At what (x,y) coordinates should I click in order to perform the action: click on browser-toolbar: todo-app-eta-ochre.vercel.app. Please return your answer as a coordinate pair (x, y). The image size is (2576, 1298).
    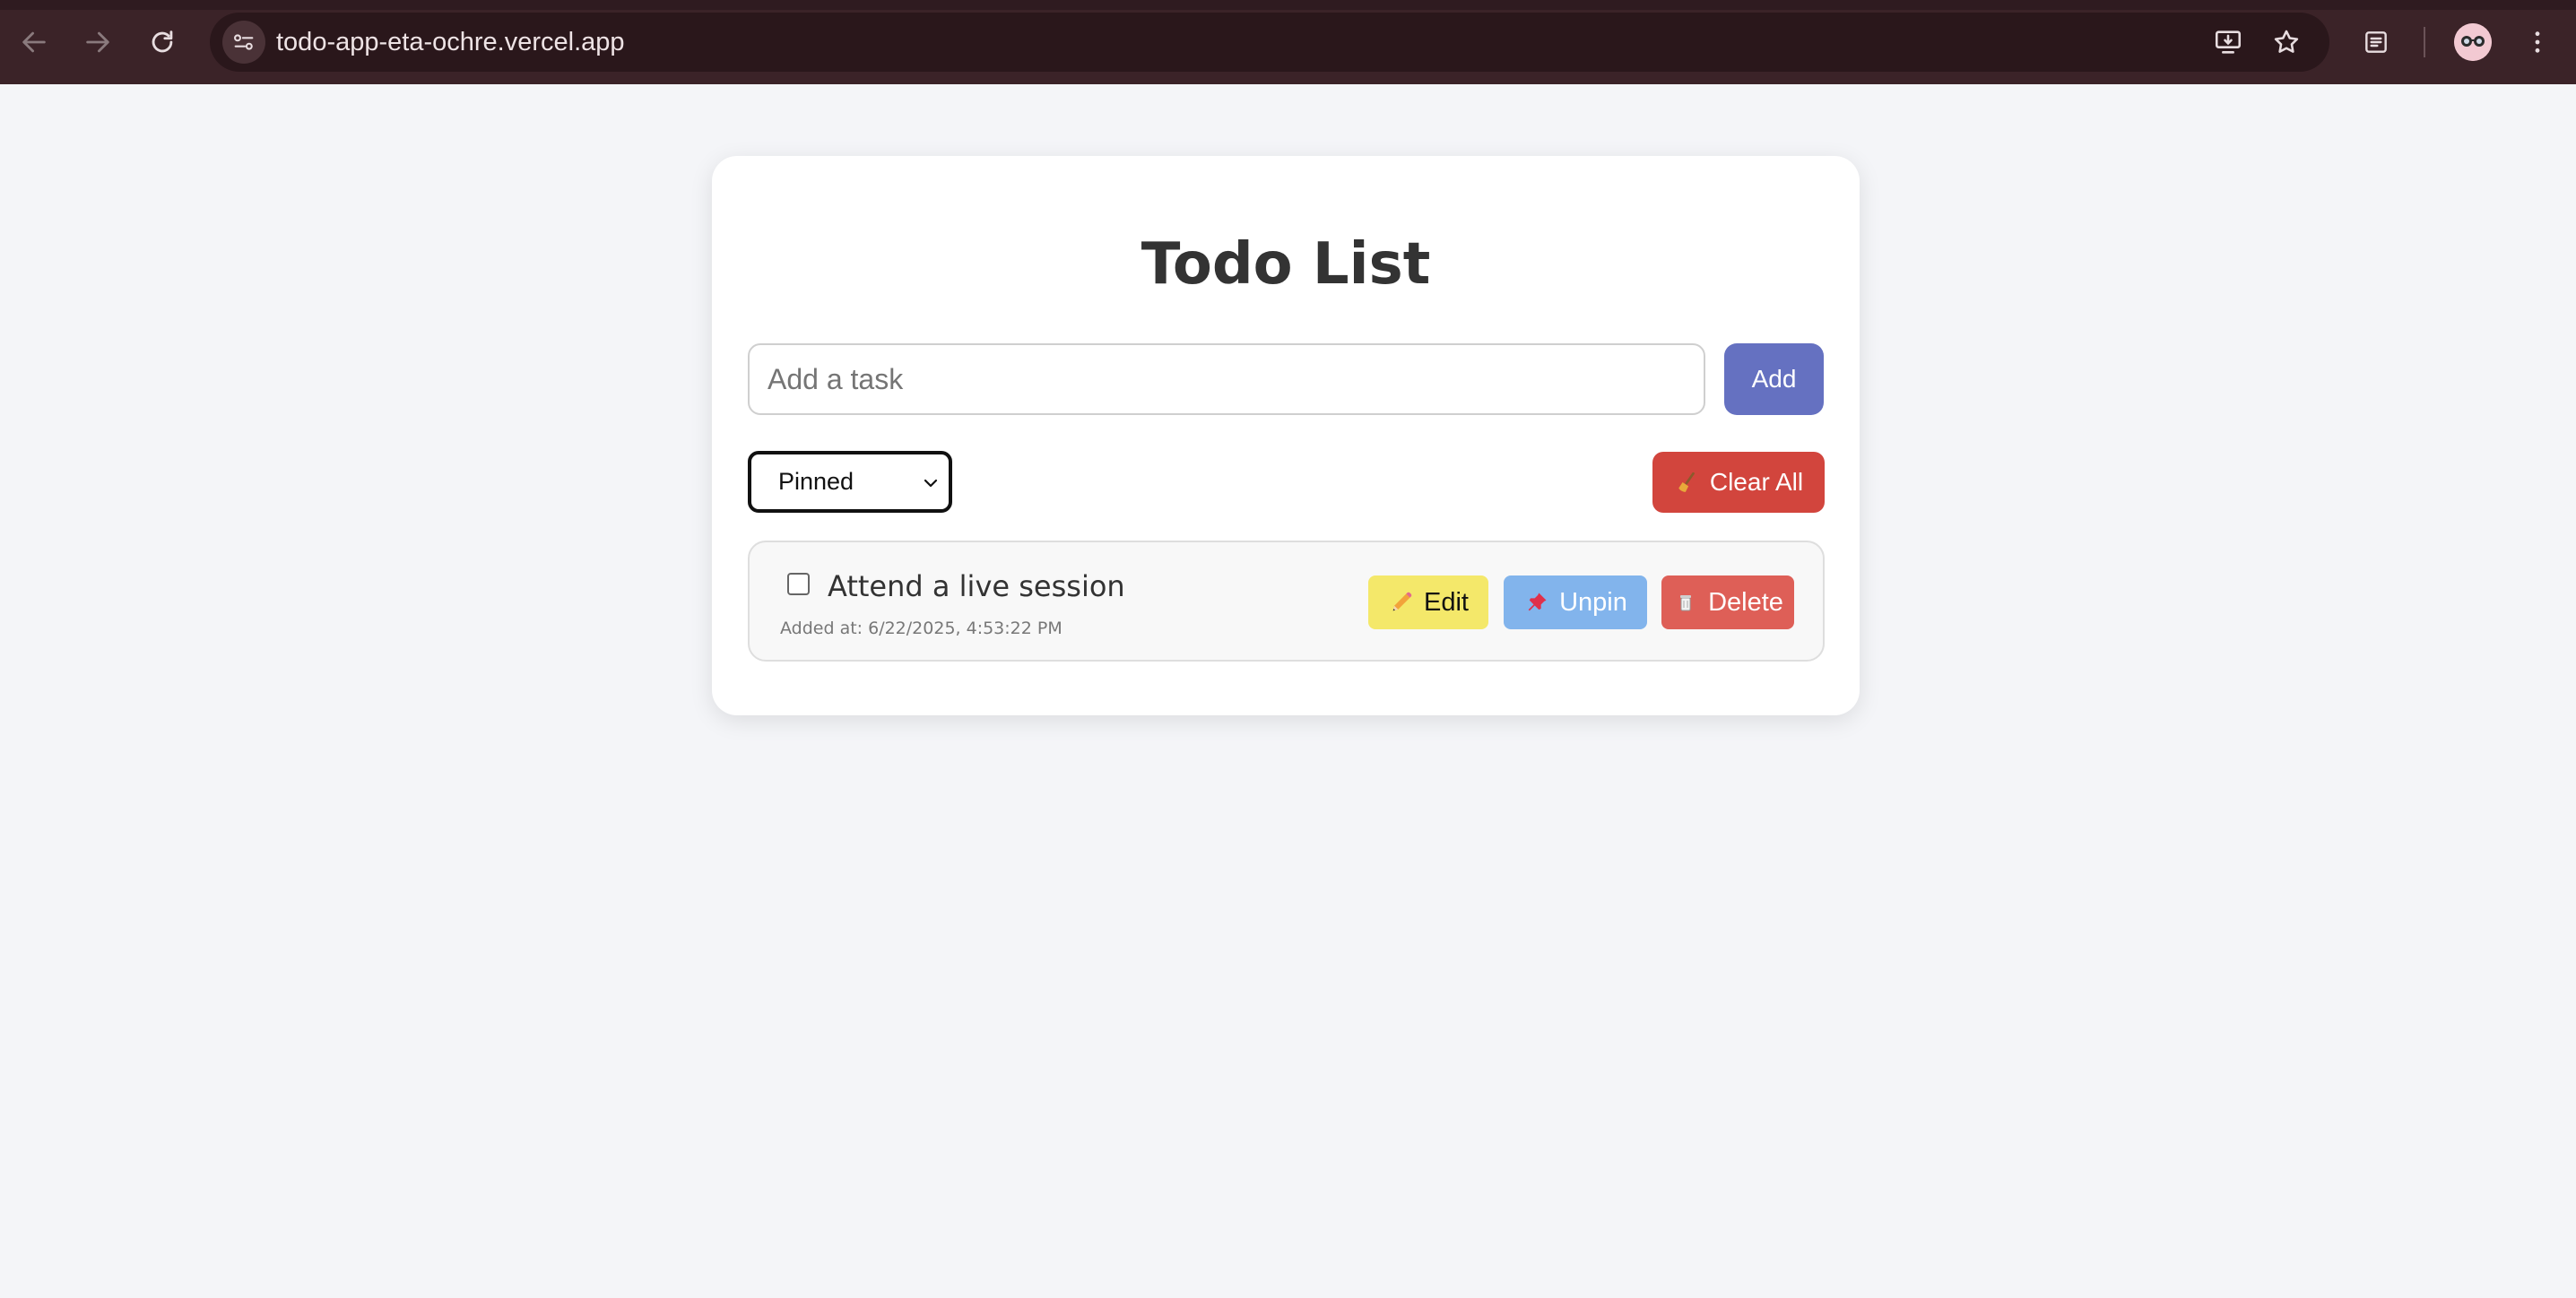
    Looking at the image, I should click on (1288, 42).